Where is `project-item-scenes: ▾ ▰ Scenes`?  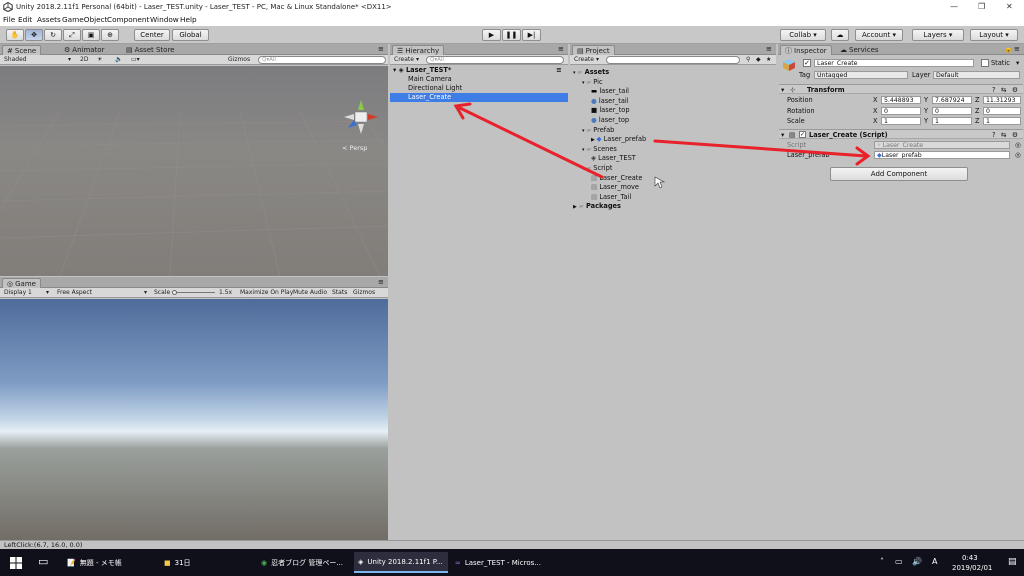
project-item-scenes: ▾ ▰ Scenes is located at coordinates (673, 149).